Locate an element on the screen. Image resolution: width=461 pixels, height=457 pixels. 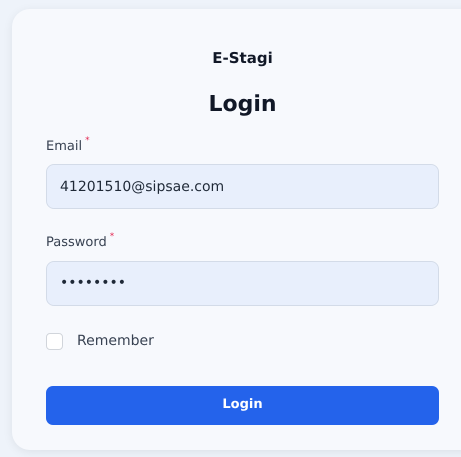
email-field: 41201510@sipsae.com is located at coordinates (242, 186).